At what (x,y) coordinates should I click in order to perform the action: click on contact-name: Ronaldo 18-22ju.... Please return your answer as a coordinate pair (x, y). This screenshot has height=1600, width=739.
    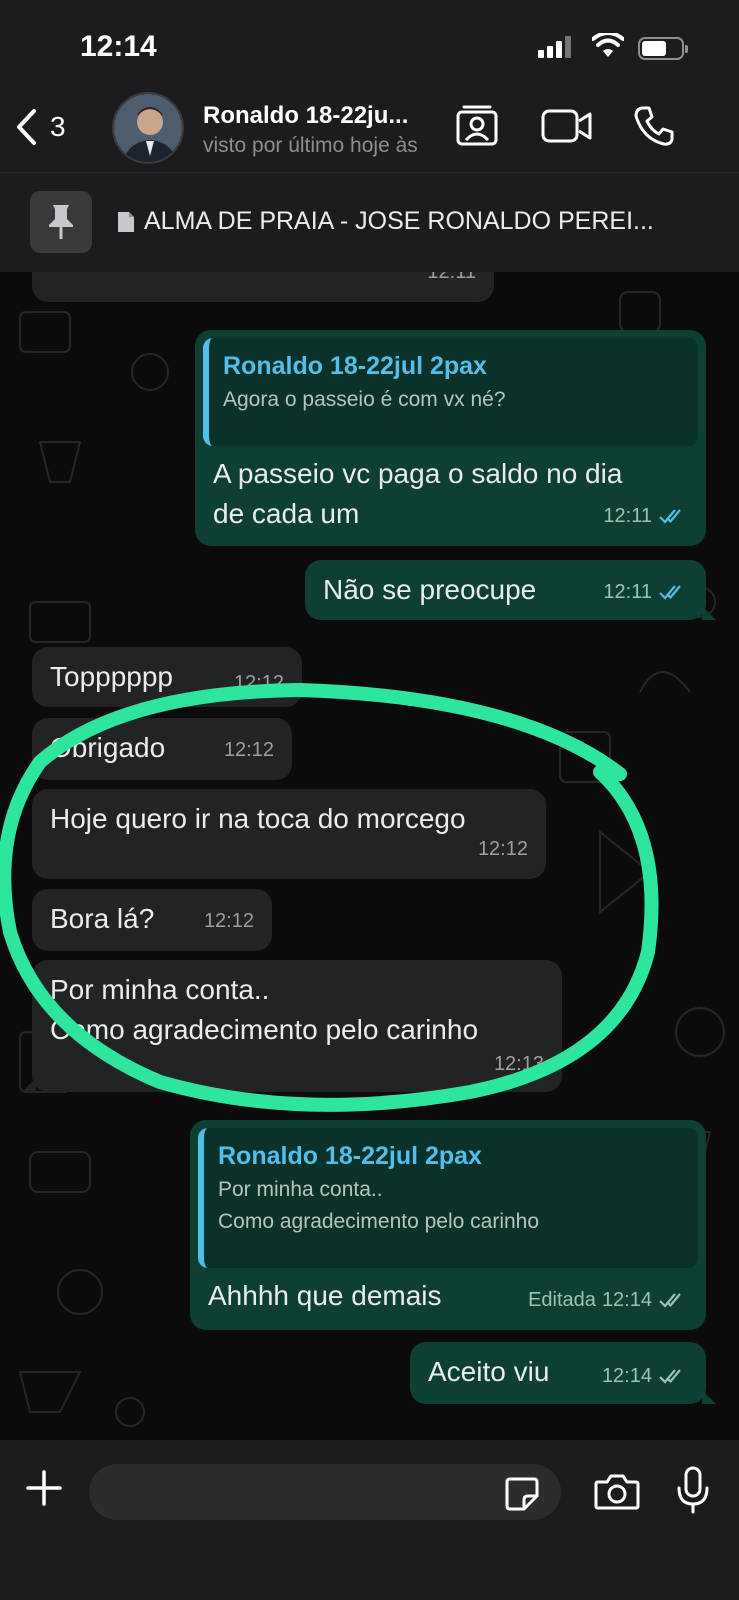
    Looking at the image, I should click on (323, 116).